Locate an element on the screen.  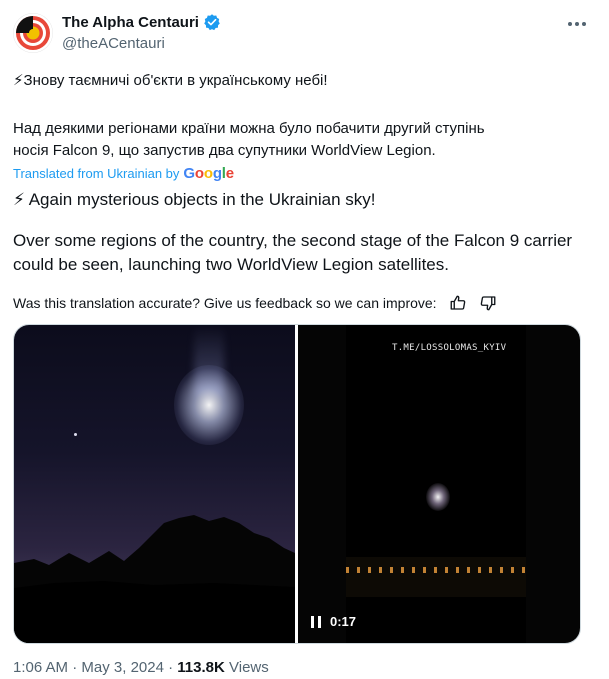
city-lights is located at coordinates (436, 570).